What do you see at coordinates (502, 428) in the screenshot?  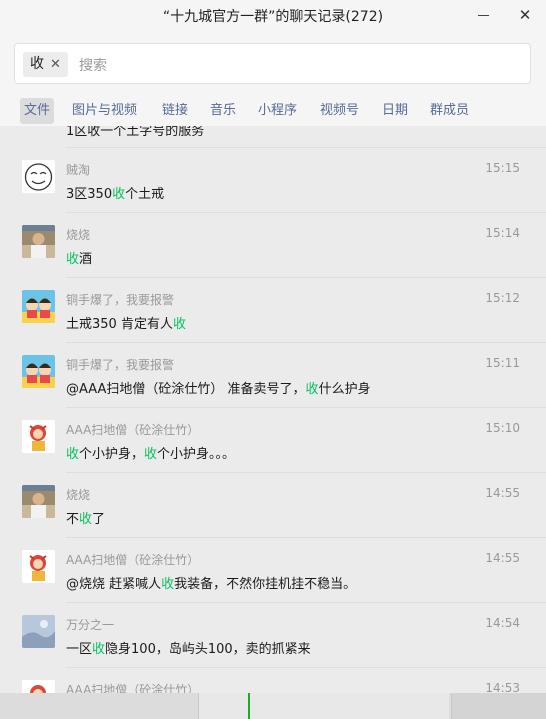 I see `message-time: 15:10` at bounding box center [502, 428].